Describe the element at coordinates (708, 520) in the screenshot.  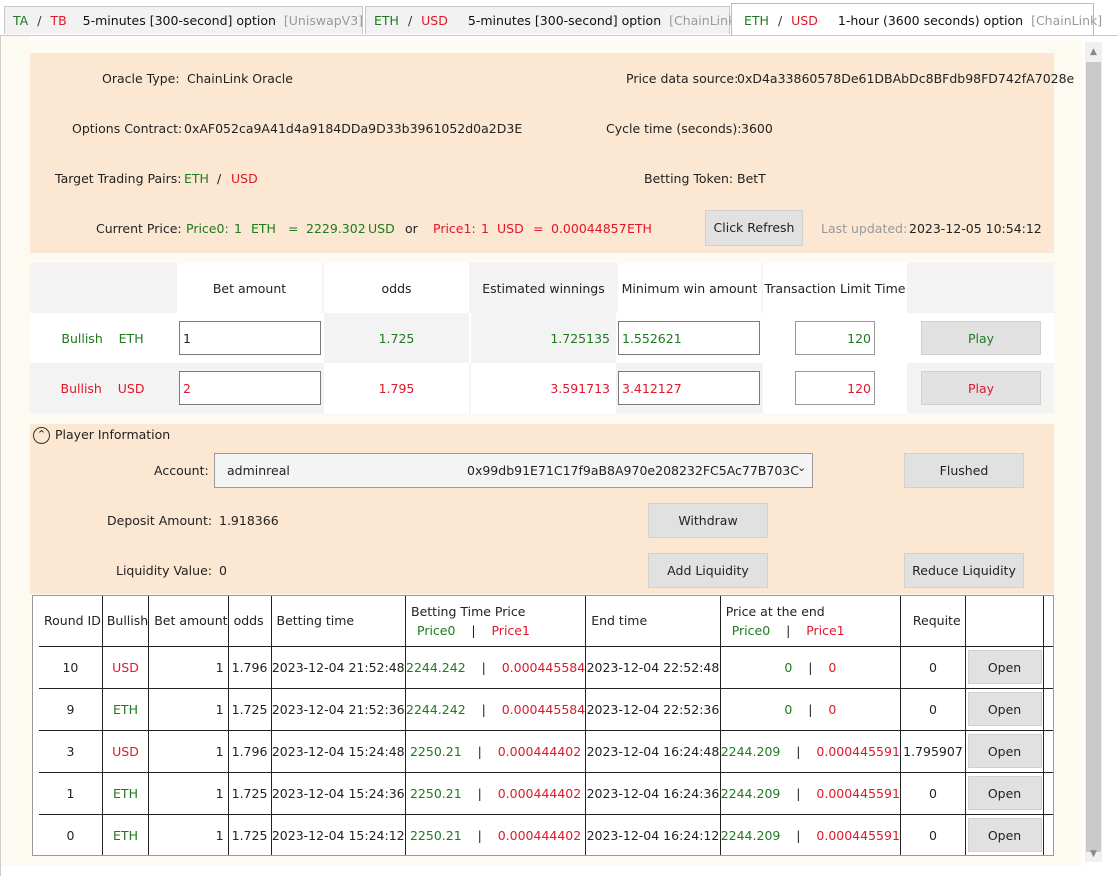
I see `withdraw-button: Withdraw` at that location.